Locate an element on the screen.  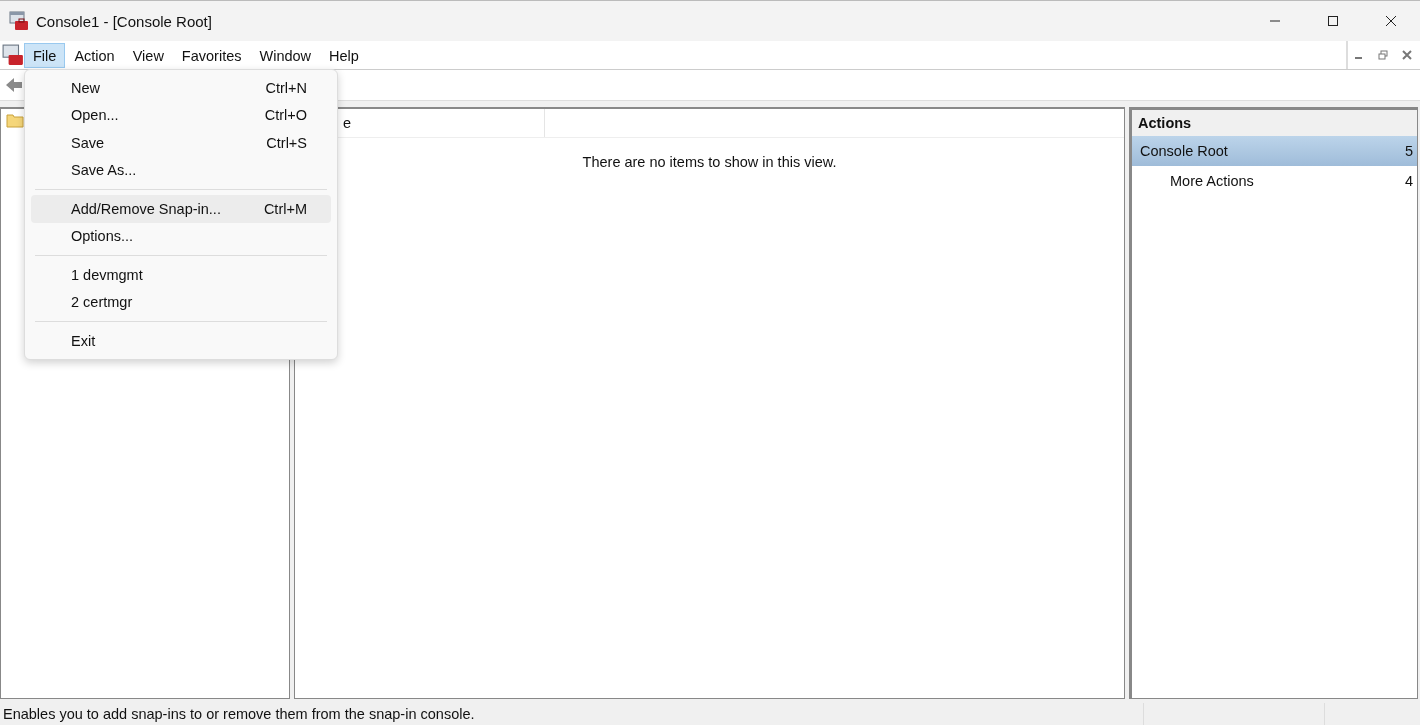
menu-item: Help is located at coordinates (344, 55).